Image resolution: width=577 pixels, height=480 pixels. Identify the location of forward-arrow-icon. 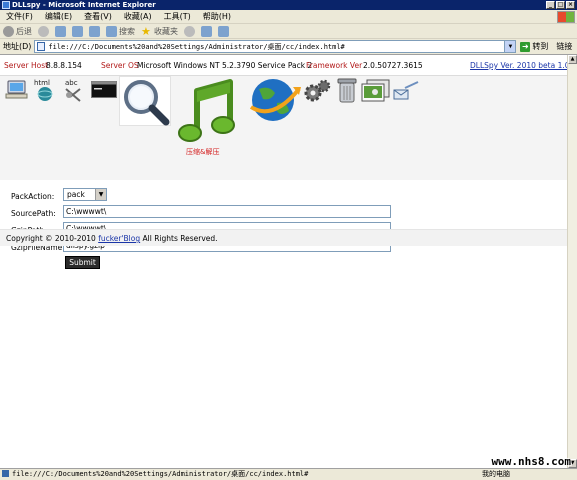
(43, 31).